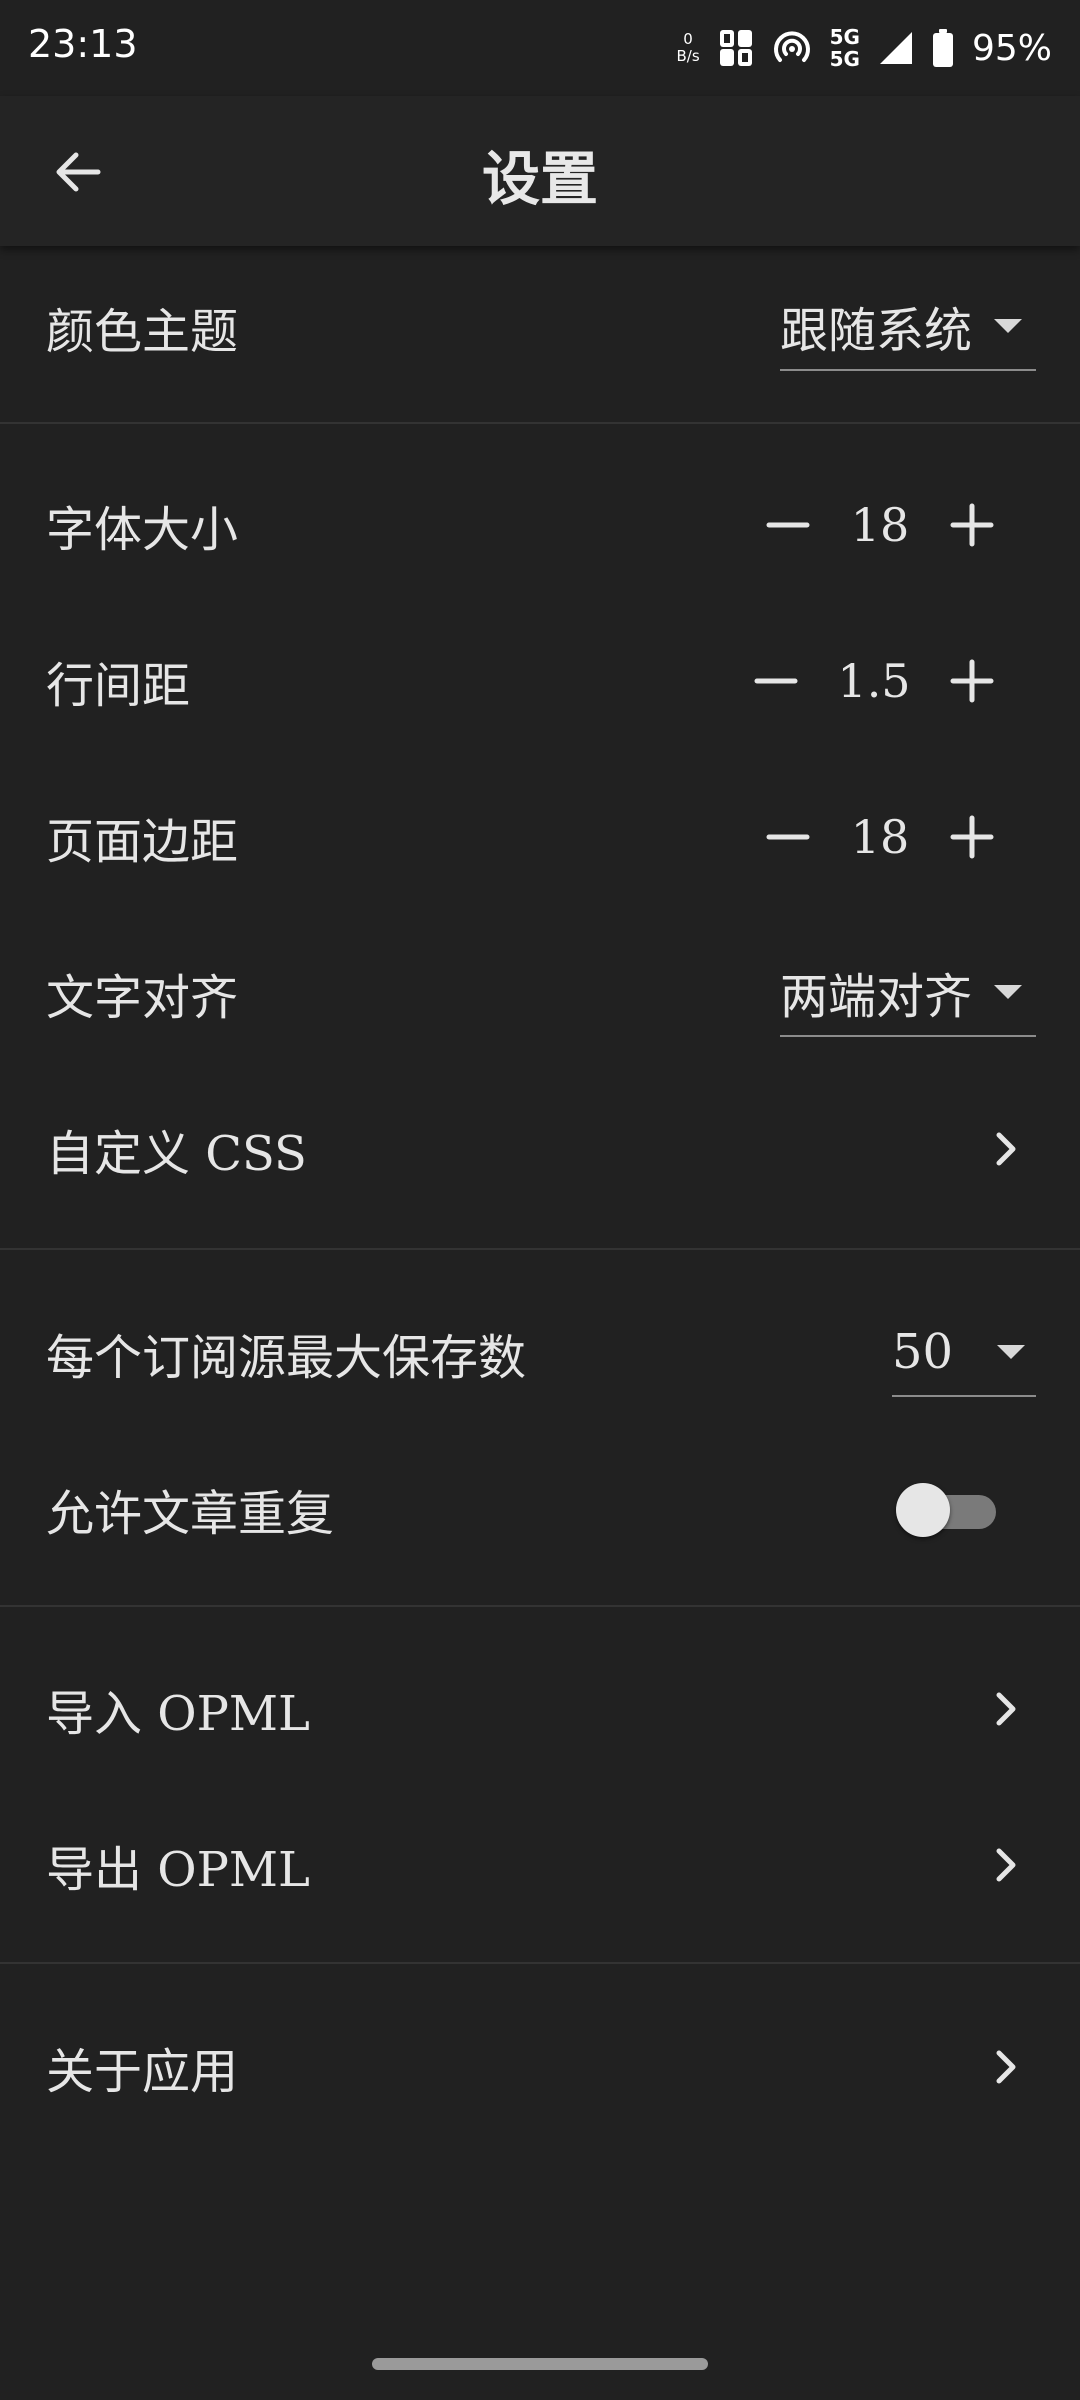 The height and width of the screenshot is (2400, 1080). I want to click on text-align-dropdown: 两端对齐, so click(908, 993).